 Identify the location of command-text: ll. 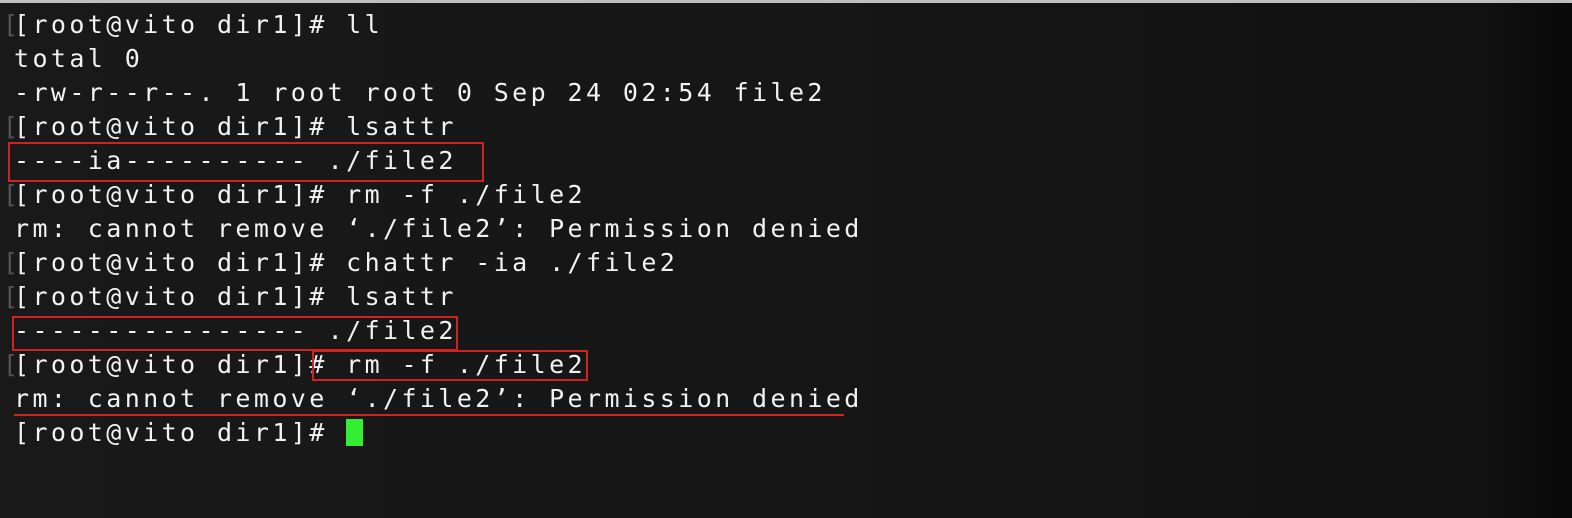
(355, 24).